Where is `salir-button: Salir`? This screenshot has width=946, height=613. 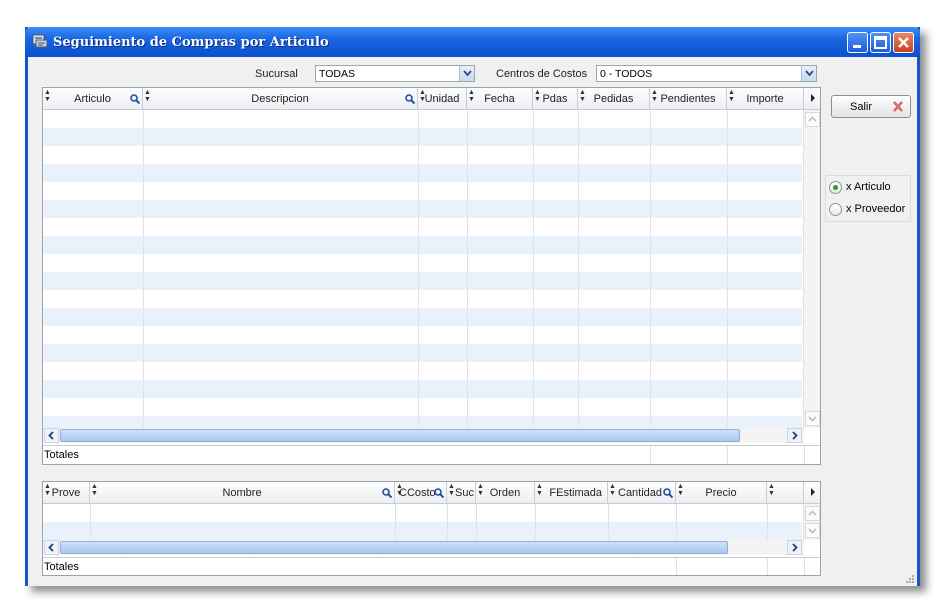 salir-button: Salir is located at coordinates (871, 106).